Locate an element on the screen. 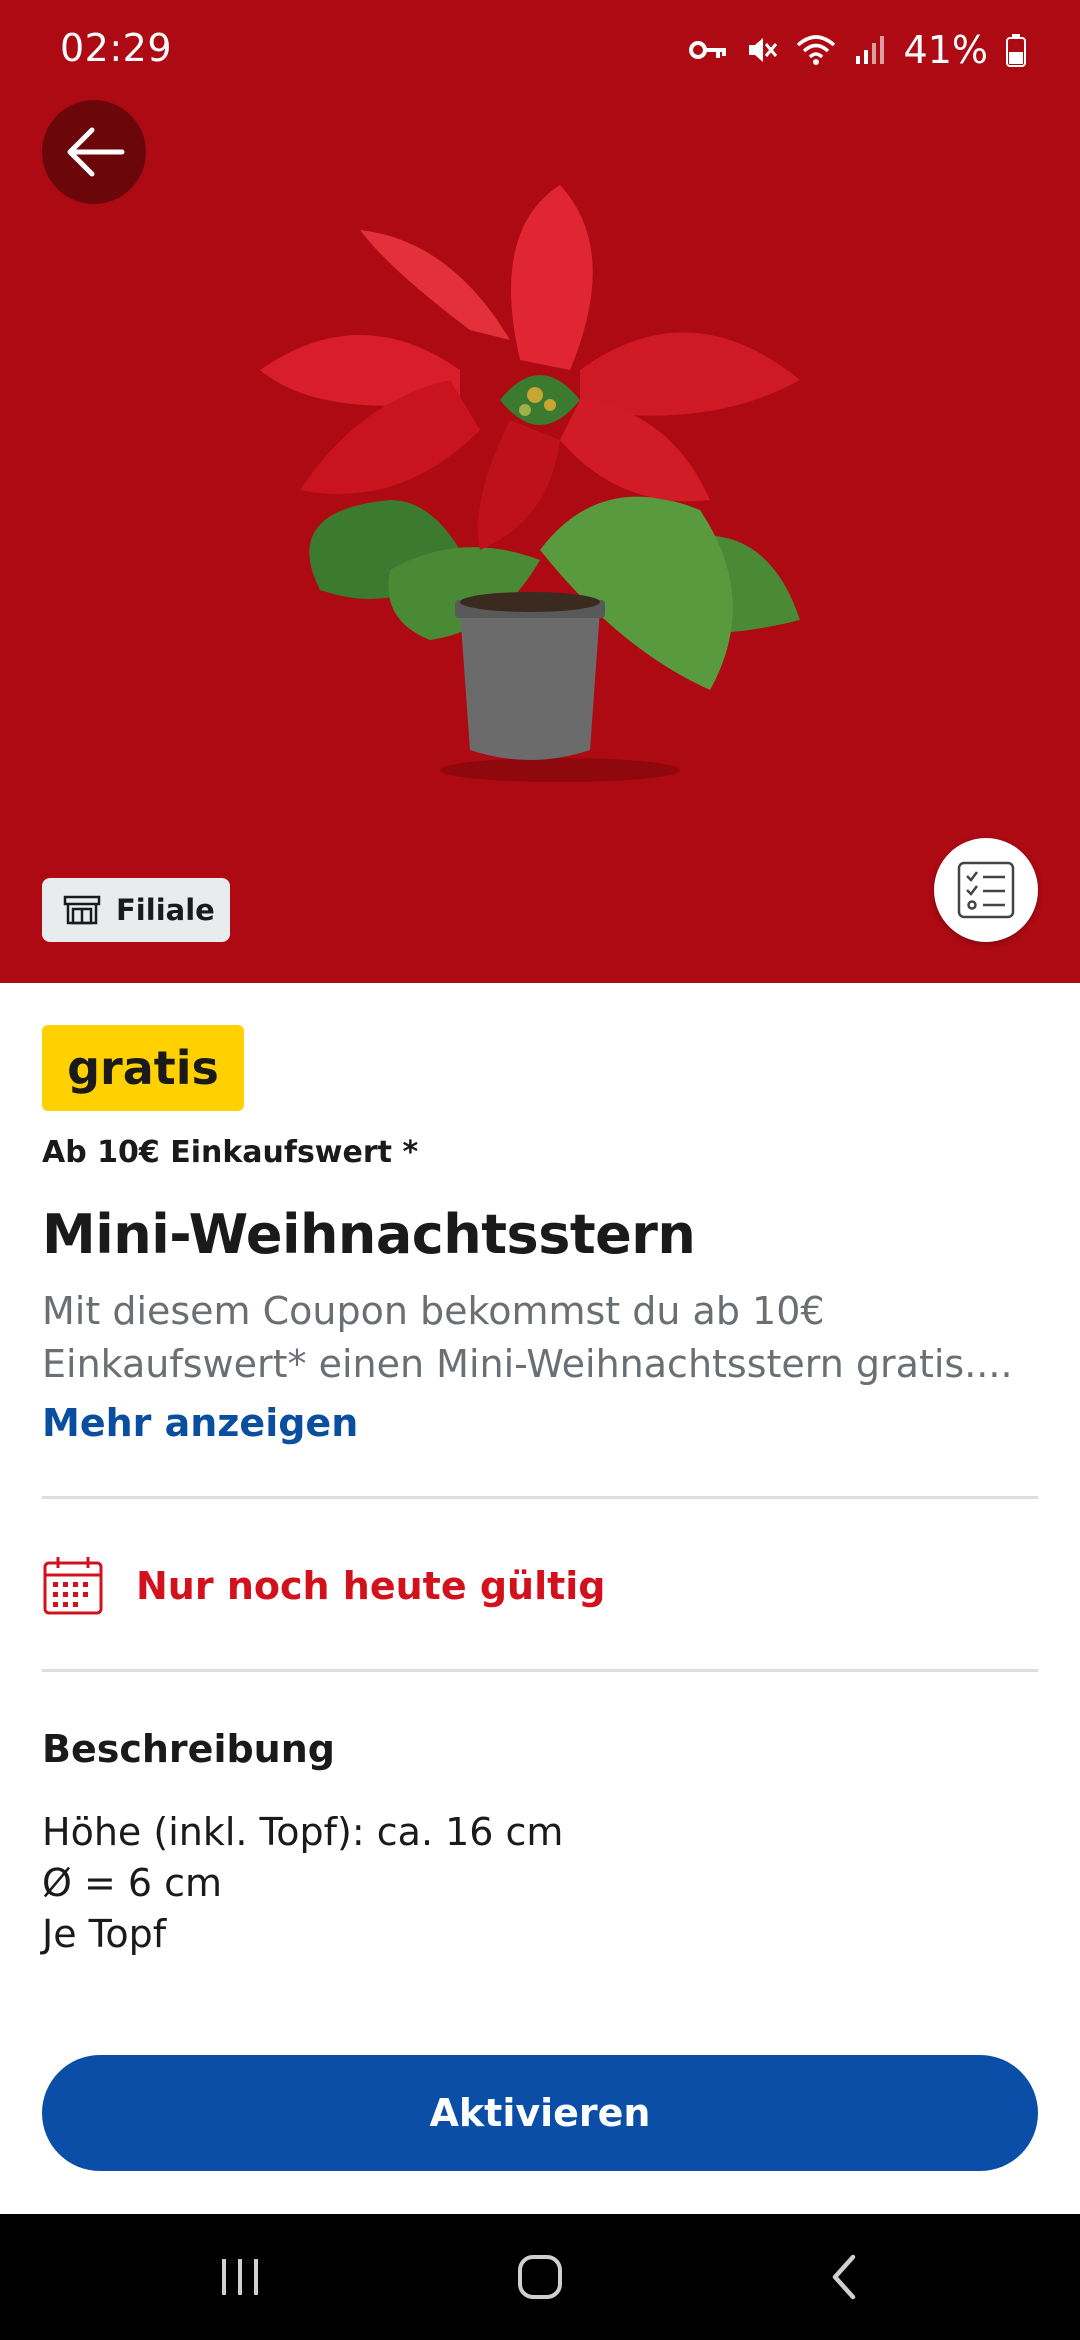 Image resolution: width=1080 pixels, height=2340 pixels. description-line: Höhe (inkl. Topf): ca. 16 cm is located at coordinates (303, 1832).